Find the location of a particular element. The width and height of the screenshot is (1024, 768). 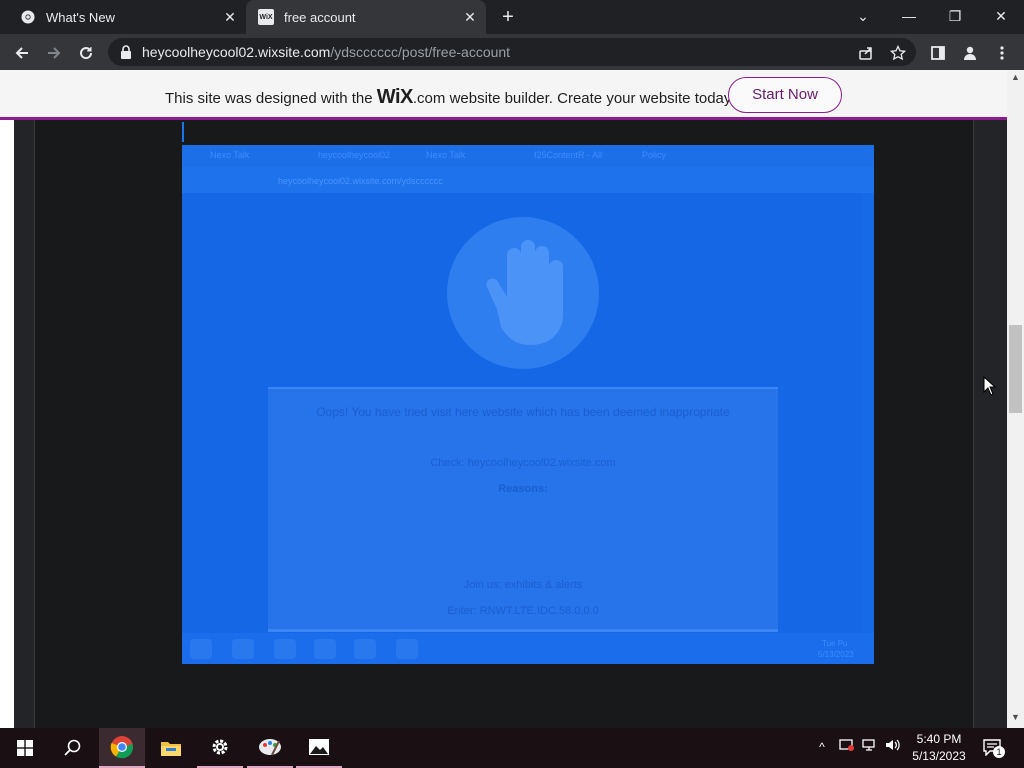

windows-start-icon is located at coordinates (25, 748).